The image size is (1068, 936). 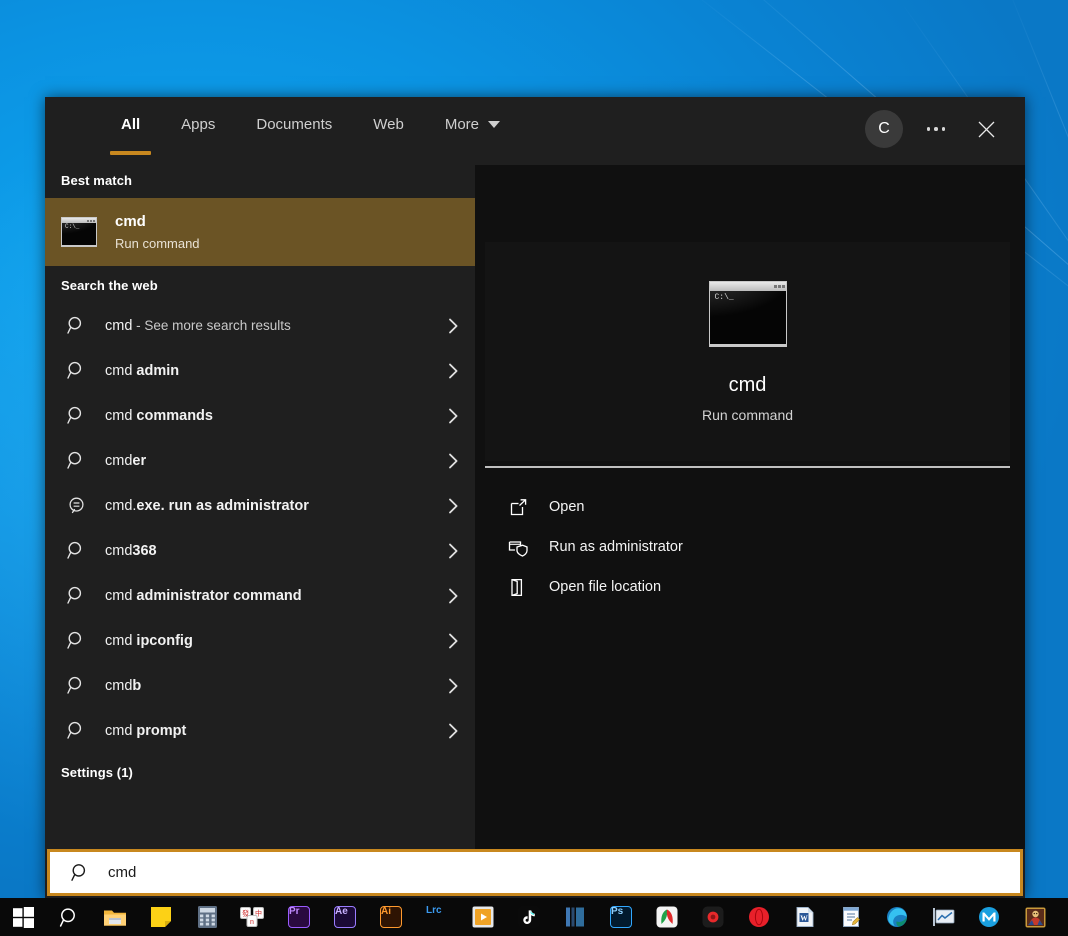 I want to click on taskbar-opera, so click(x=759, y=917).